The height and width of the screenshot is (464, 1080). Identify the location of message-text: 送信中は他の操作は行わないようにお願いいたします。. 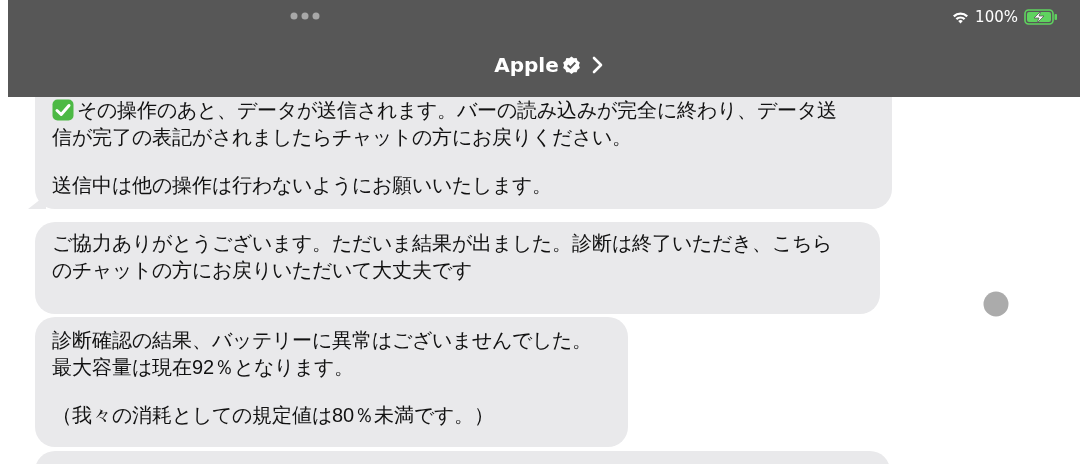
(302, 185).